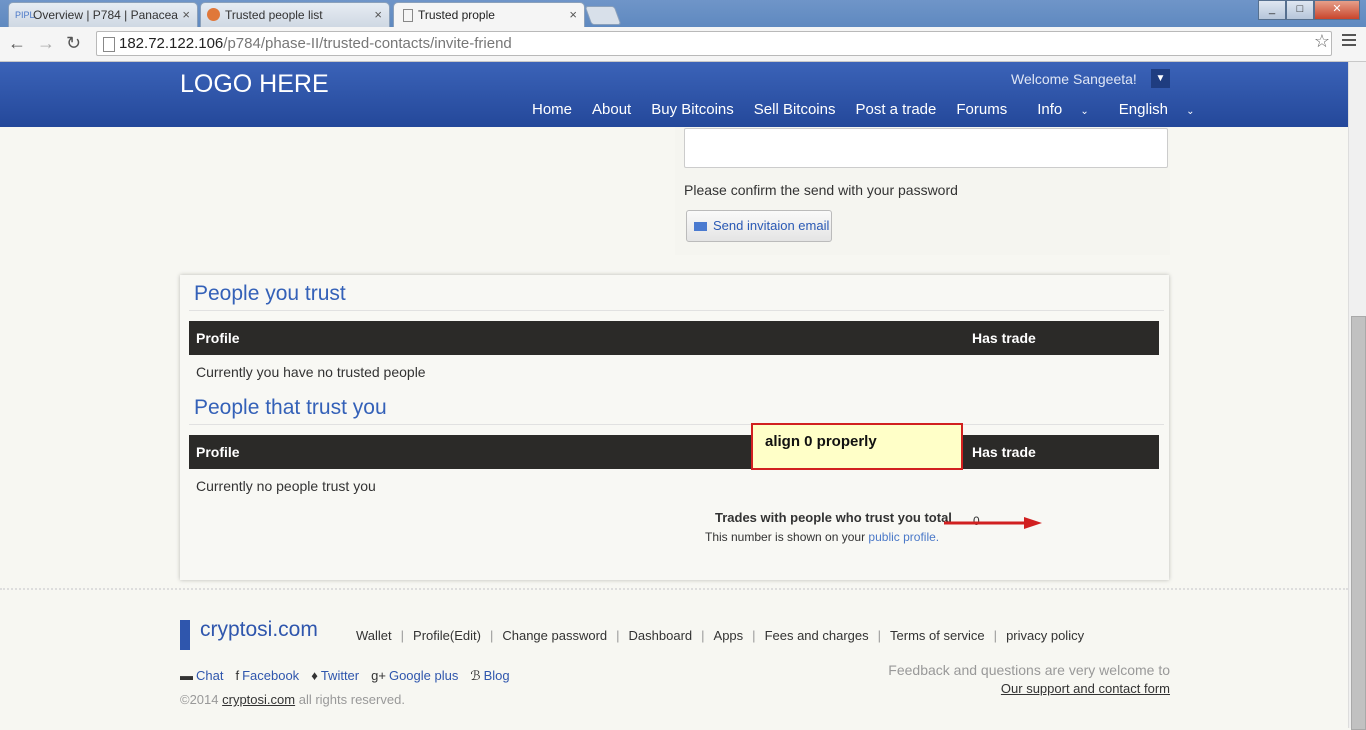 Image resolution: width=1366 pixels, height=730 pixels. What do you see at coordinates (611, 109) in the screenshot?
I see `nav-about: About` at bounding box center [611, 109].